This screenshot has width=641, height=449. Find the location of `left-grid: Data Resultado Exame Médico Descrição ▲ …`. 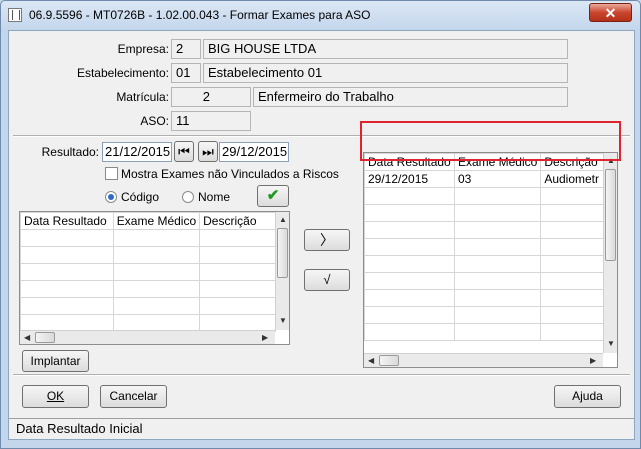

left-grid: Data Resultado Exame Médico Descrição ▲ … is located at coordinates (154, 278).